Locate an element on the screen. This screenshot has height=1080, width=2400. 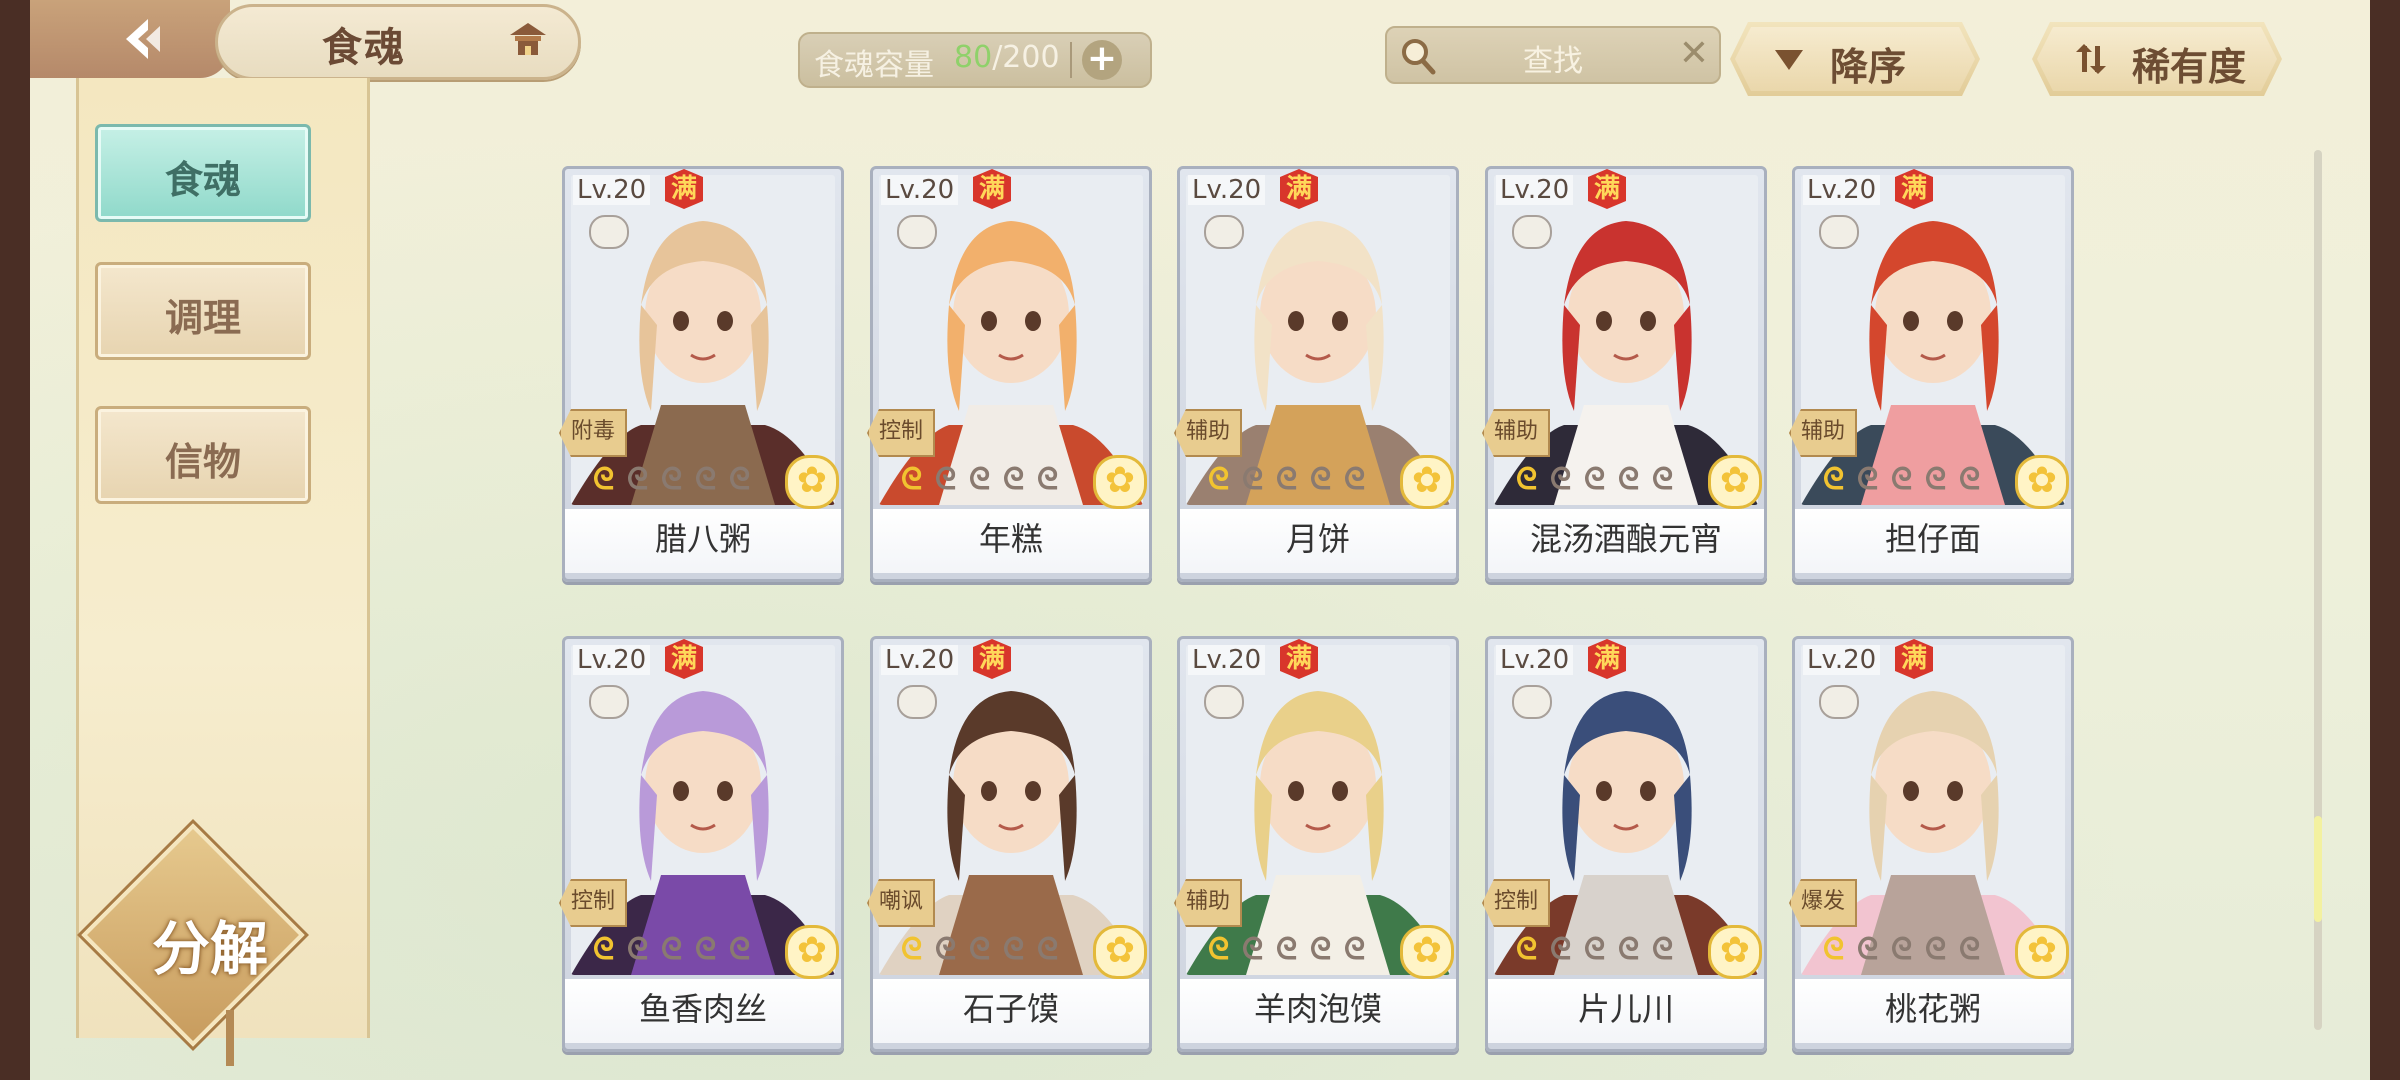
sort-order-label: 降序 is located at coordinates (1868, 66).